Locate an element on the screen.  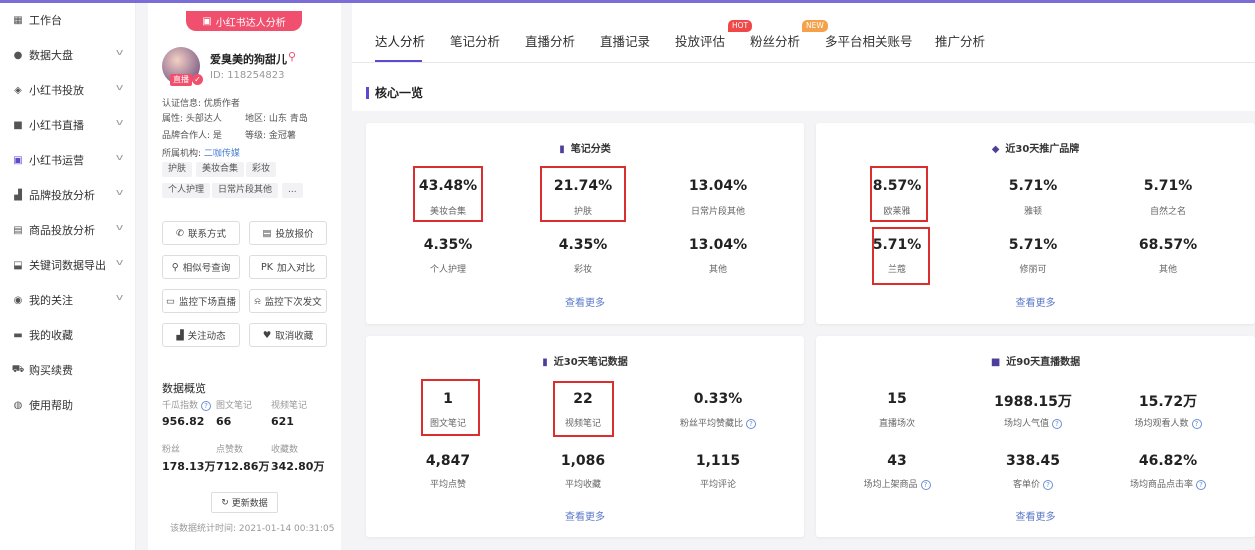
sidebar-item-workbench: ▦ 工作台 is located at coordinates (68, 20).